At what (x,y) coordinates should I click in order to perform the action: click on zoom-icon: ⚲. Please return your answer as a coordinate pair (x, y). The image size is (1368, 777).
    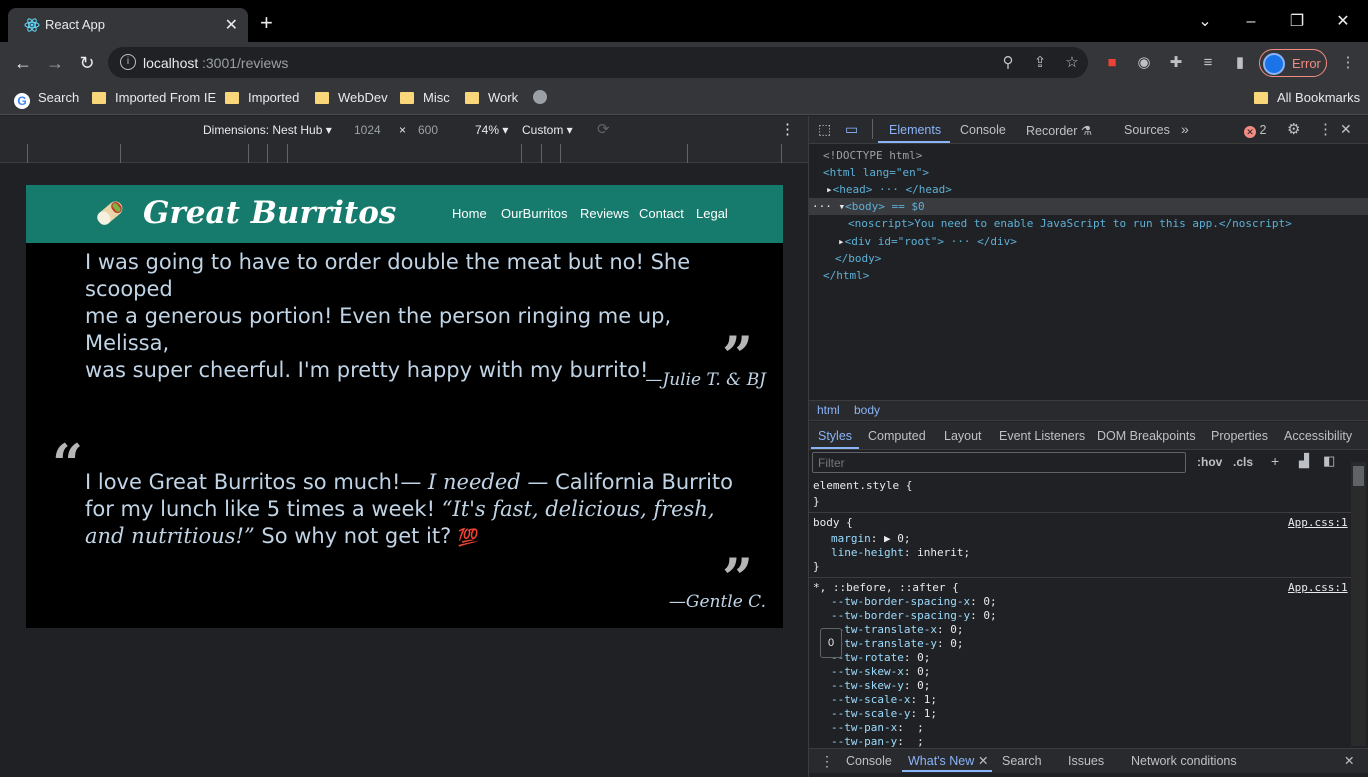
    Looking at the image, I should click on (1008, 63).